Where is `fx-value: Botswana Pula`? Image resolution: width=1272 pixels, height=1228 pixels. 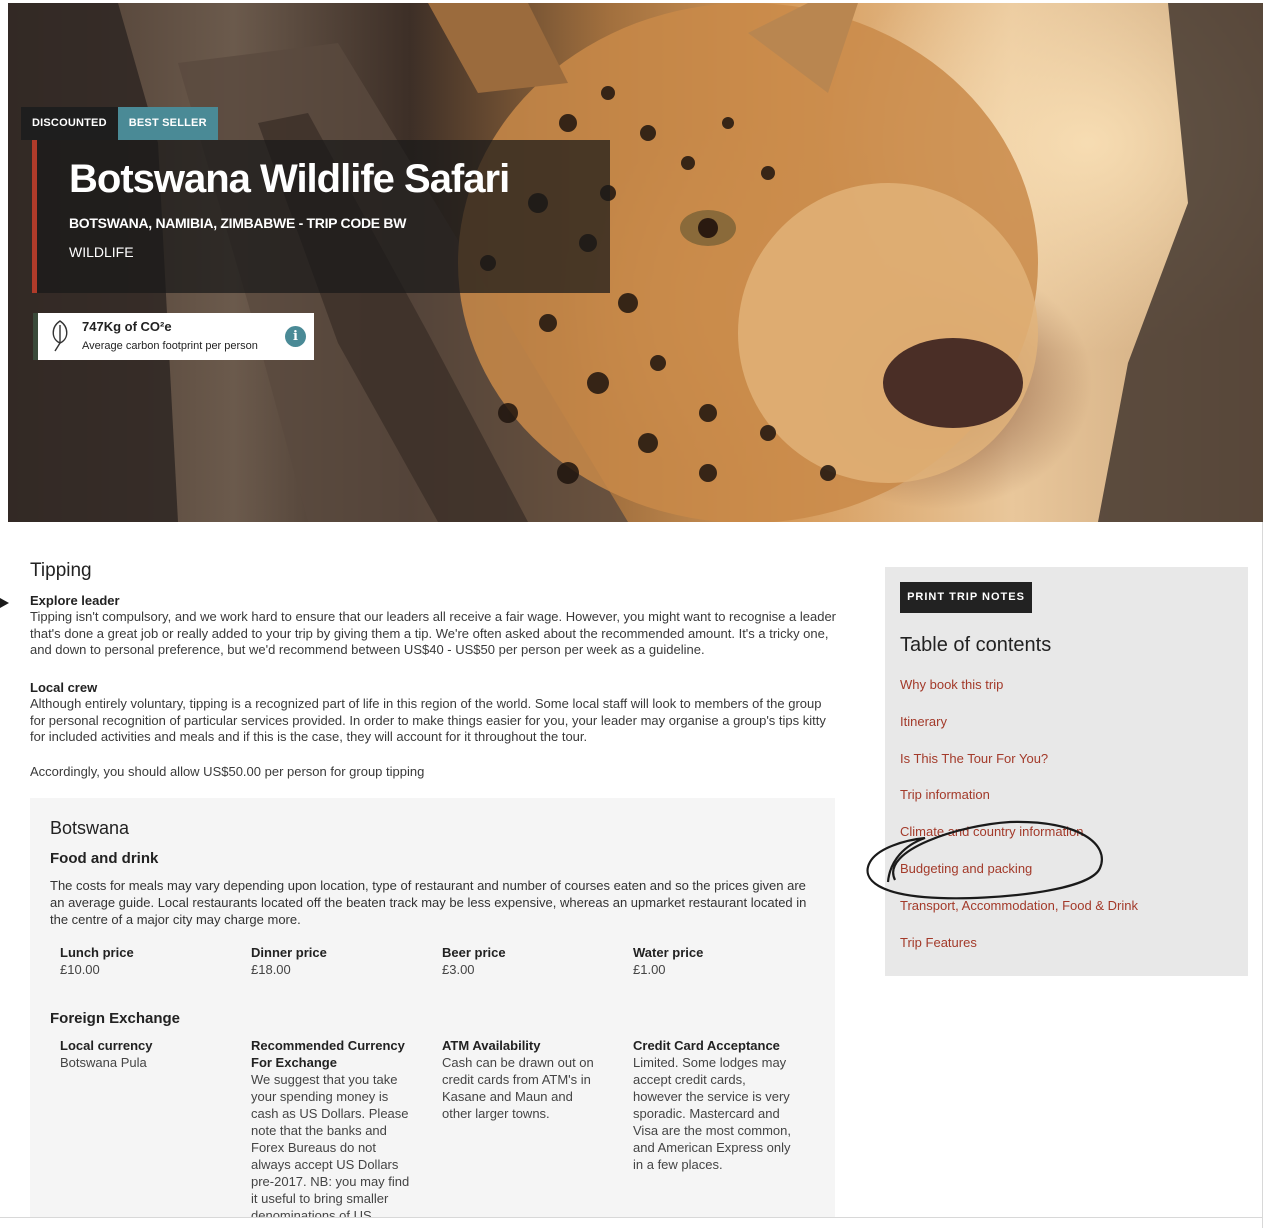
fx-value: Botswana Pula is located at coordinates (103, 1062).